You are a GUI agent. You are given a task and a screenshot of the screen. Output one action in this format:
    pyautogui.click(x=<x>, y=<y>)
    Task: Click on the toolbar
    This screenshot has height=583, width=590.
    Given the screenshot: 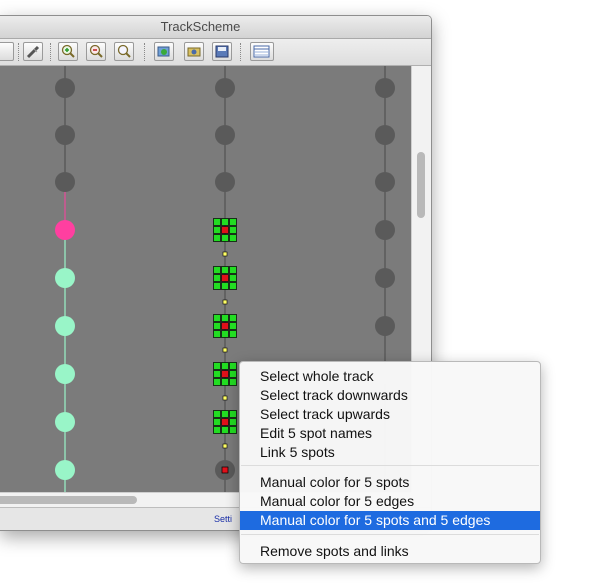 What is the action you would take?
    pyautogui.click(x=215, y=52)
    